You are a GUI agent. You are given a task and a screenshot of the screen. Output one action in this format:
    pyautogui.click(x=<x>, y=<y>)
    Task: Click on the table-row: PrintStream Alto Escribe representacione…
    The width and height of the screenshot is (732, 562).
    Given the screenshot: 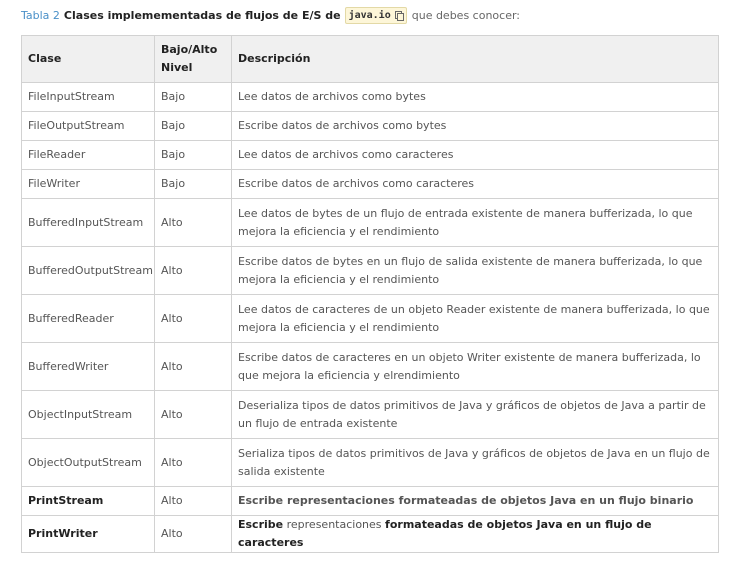 What is the action you would take?
    pyautogui.click(x=370, y=501)
    